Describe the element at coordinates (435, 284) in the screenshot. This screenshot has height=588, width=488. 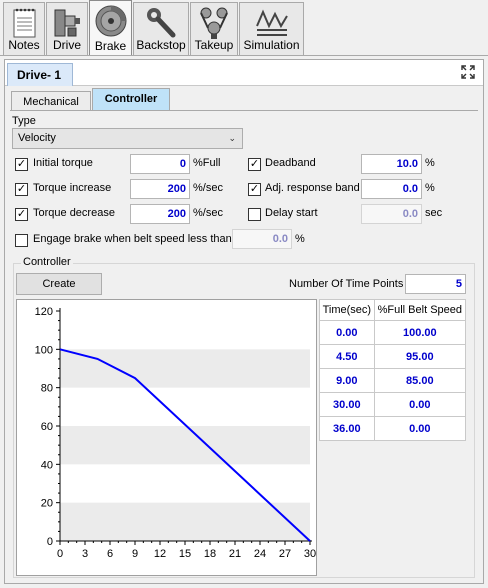
I see `num-time-points-input: 5` at that location.